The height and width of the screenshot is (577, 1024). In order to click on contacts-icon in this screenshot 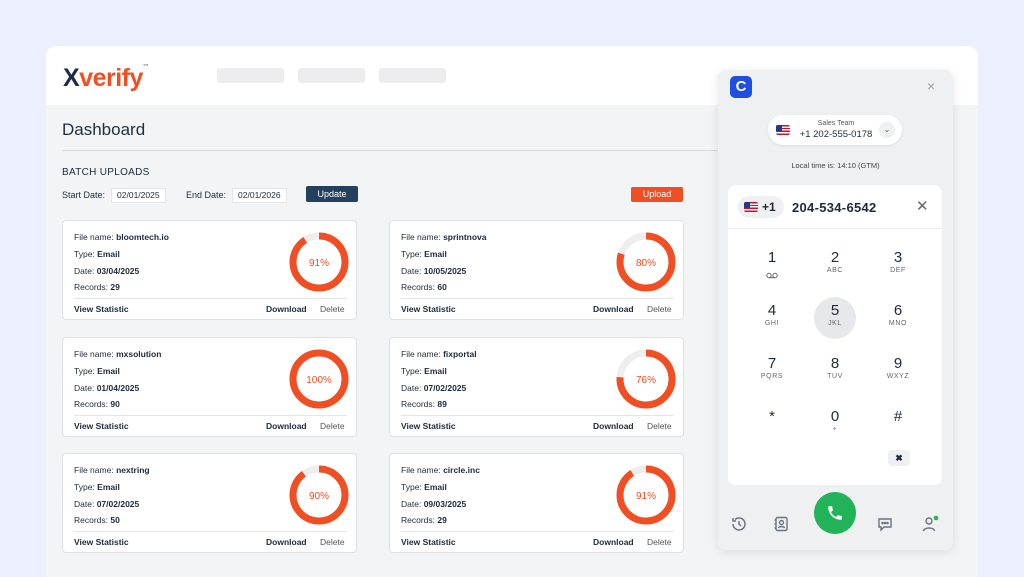, I will do `click(781, 524)`.